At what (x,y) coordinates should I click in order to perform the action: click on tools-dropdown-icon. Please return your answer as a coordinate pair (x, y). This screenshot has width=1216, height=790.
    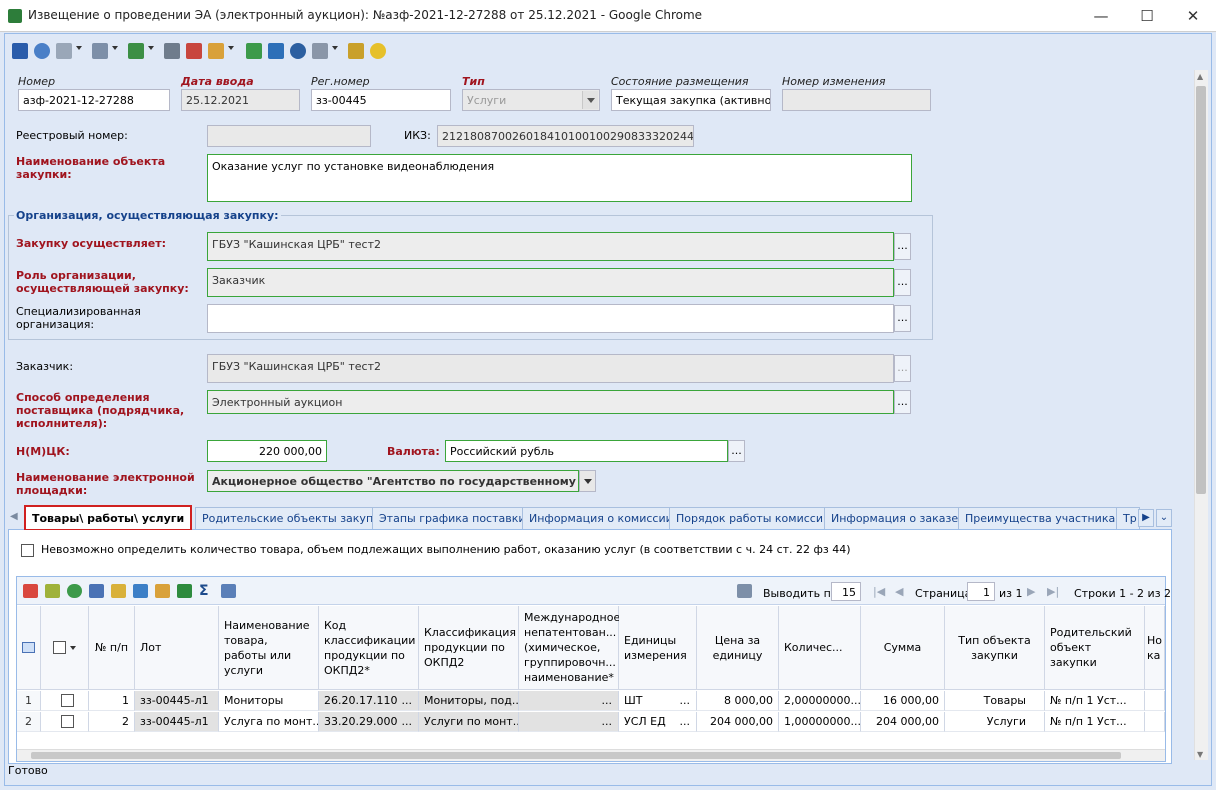
    Looking at the image, I should click on (335, 48).